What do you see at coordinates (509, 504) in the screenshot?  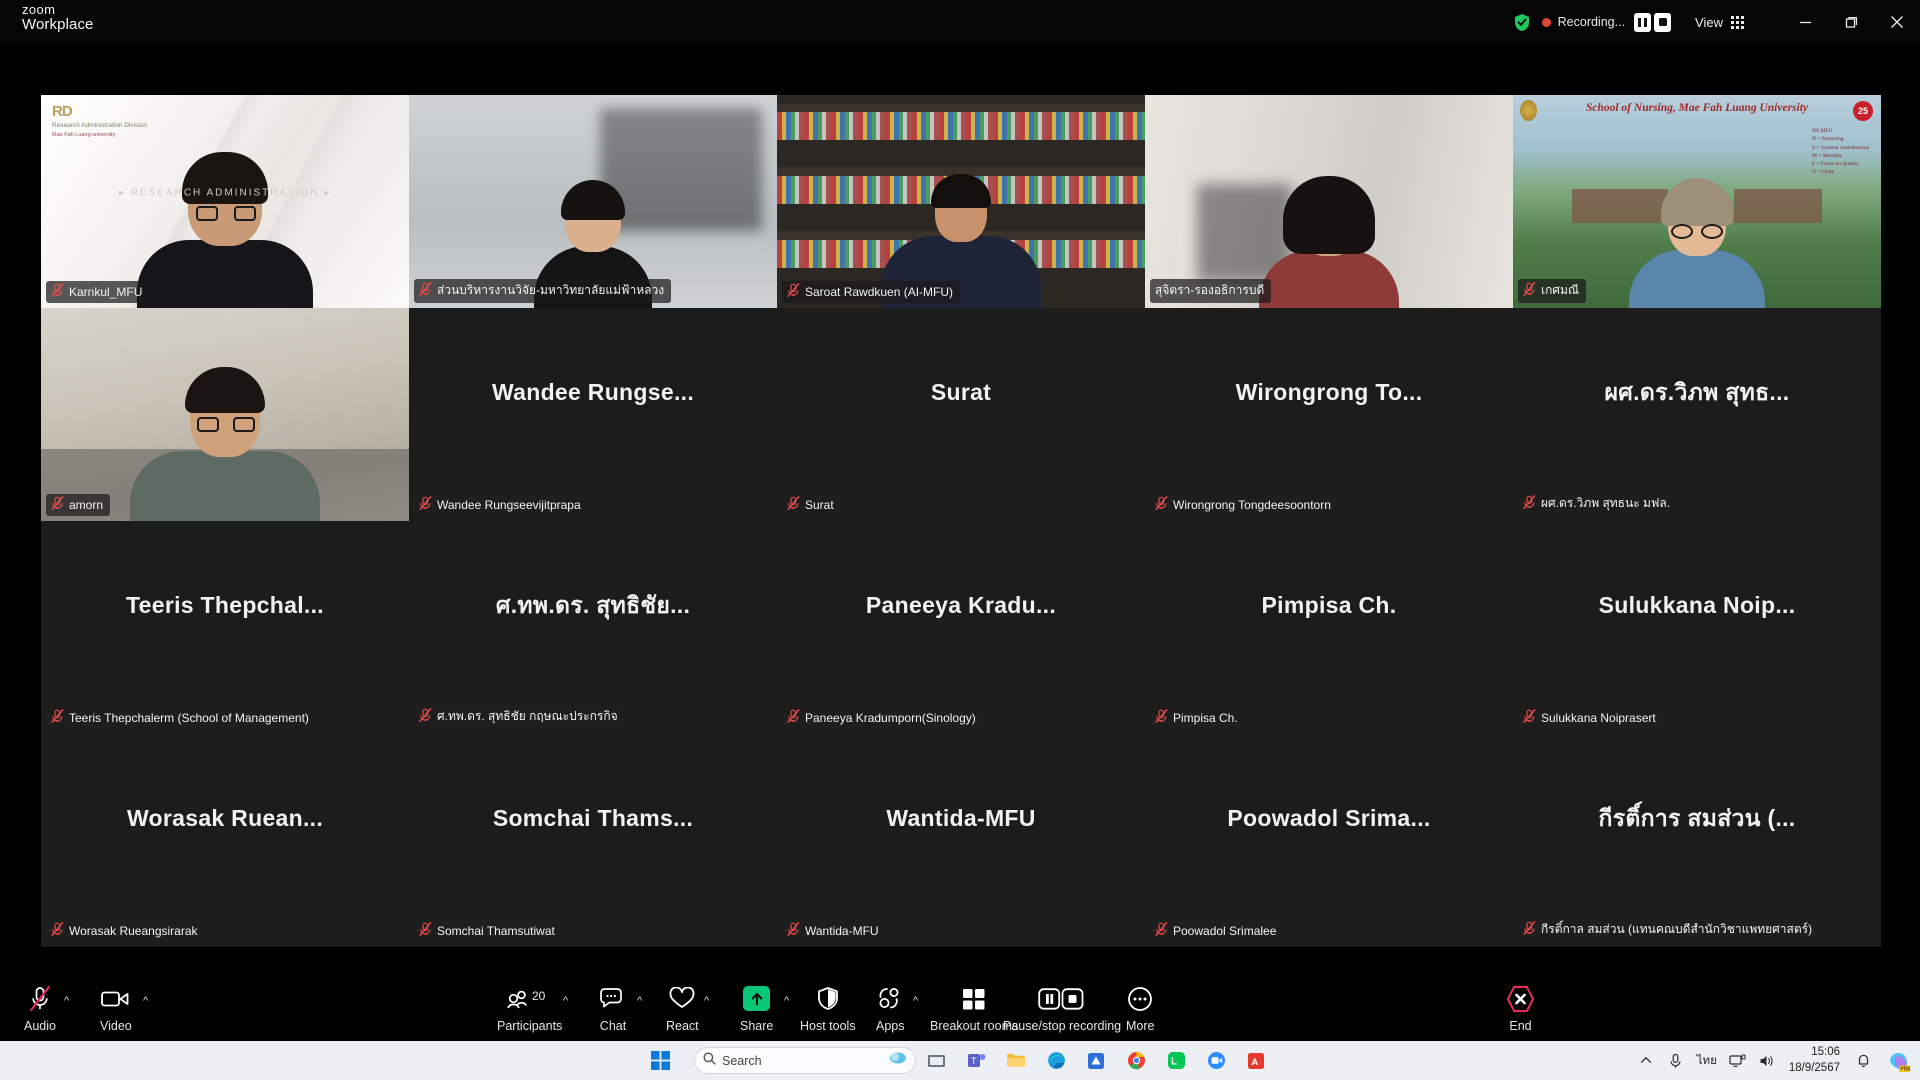 I see `participant-name-label: Wandee Rungseevijitprapa` at bounding box center [509, 504].